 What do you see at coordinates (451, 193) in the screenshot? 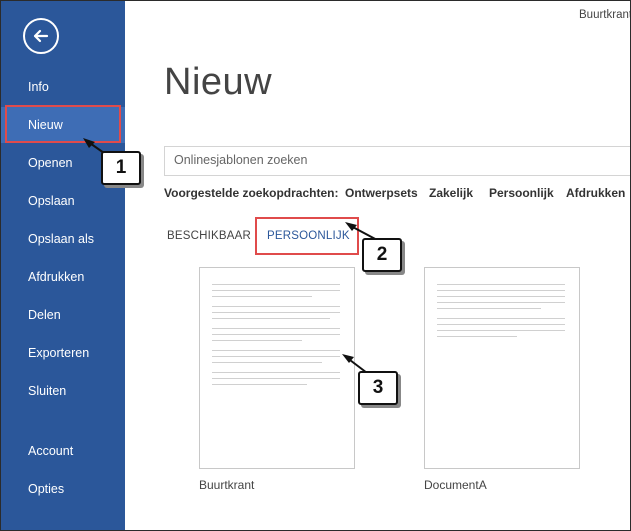
I see `suggested-link-zakelijk: Zakelijk` at bounding box center [451, 193].